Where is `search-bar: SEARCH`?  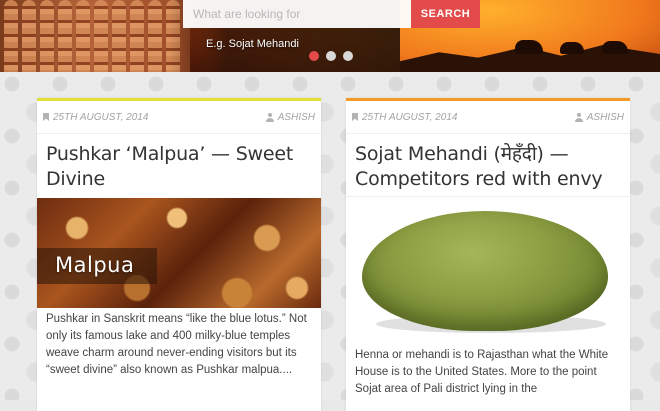 search-bar: SEARCH is located at coordinates (331, 14).